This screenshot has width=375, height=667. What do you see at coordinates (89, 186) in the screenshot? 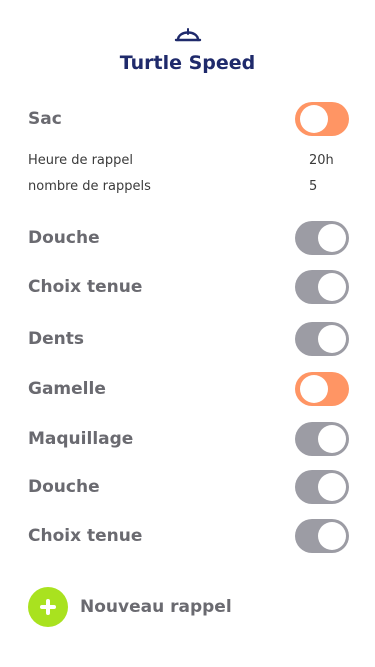
I see `setting-label: nombre de rappels` at bounding box center [89, 186].